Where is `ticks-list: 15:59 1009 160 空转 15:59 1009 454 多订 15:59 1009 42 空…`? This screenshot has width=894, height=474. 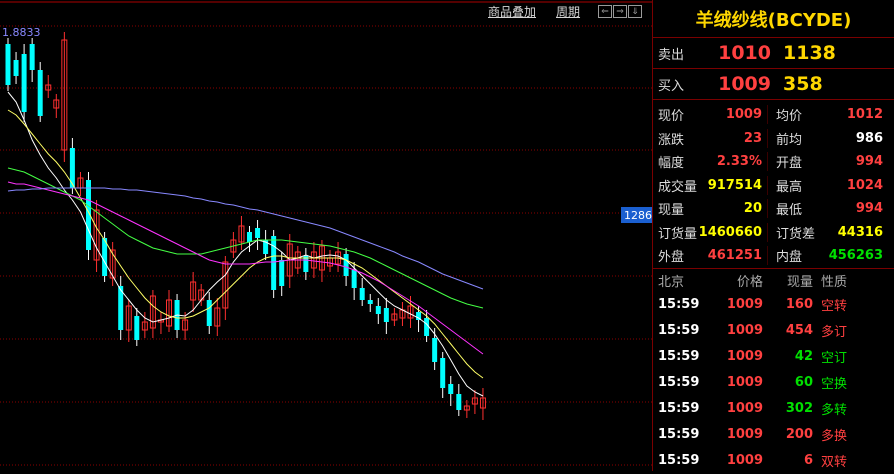
ticks-list: 15:59 1009 160 空转 15:59 1009 454 多订 15:59 1009 42 空… is located at coordinates (773, 383).